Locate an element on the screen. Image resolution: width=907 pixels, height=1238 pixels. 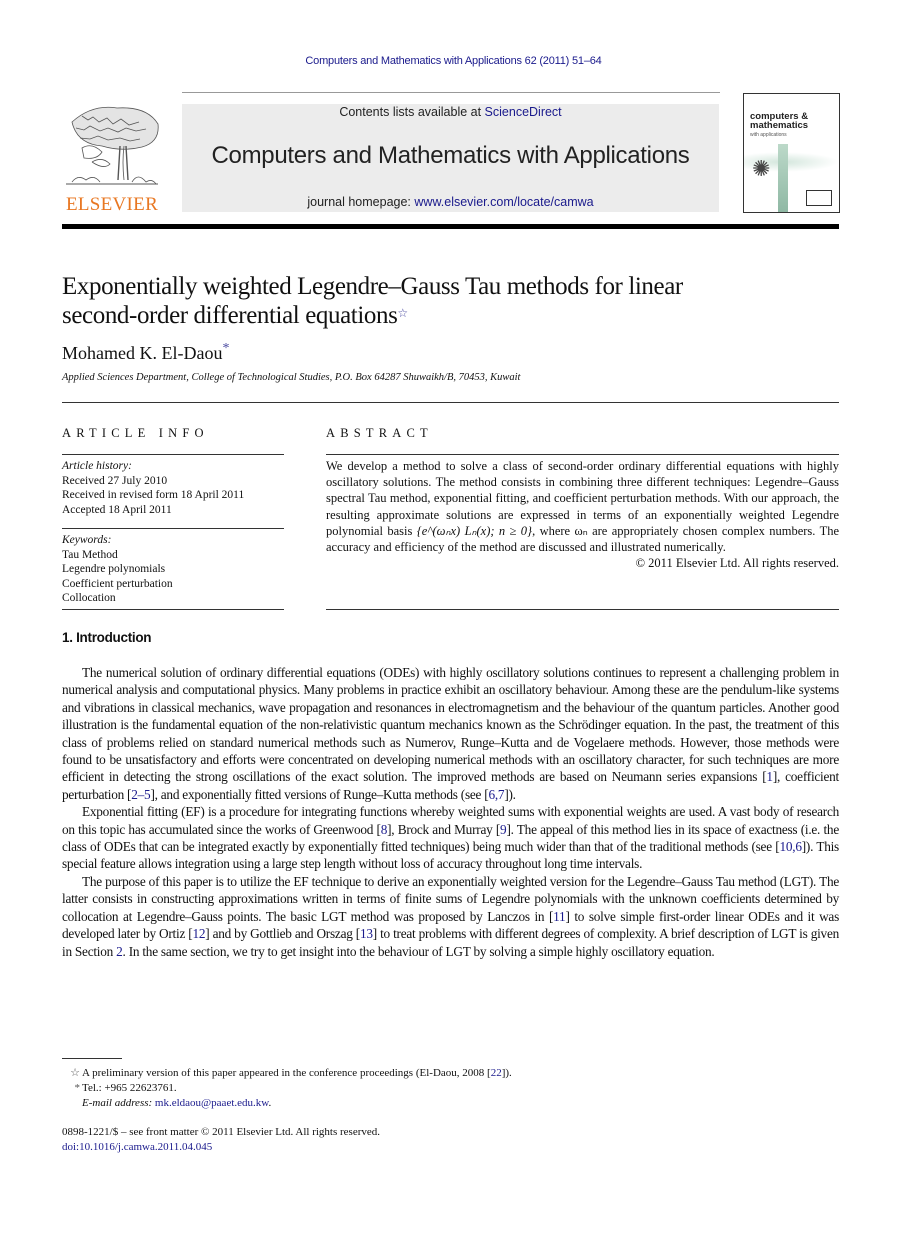
header-thick-rule is located at coordinates (450, 226).